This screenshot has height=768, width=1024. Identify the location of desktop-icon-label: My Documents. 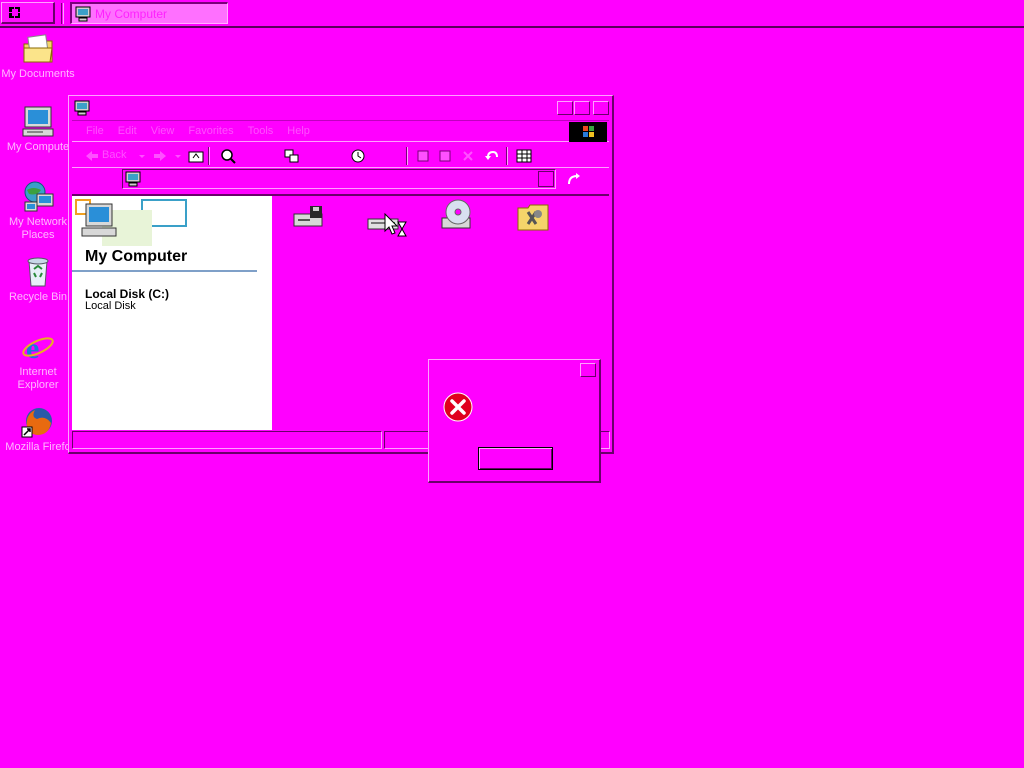
(38, 74).